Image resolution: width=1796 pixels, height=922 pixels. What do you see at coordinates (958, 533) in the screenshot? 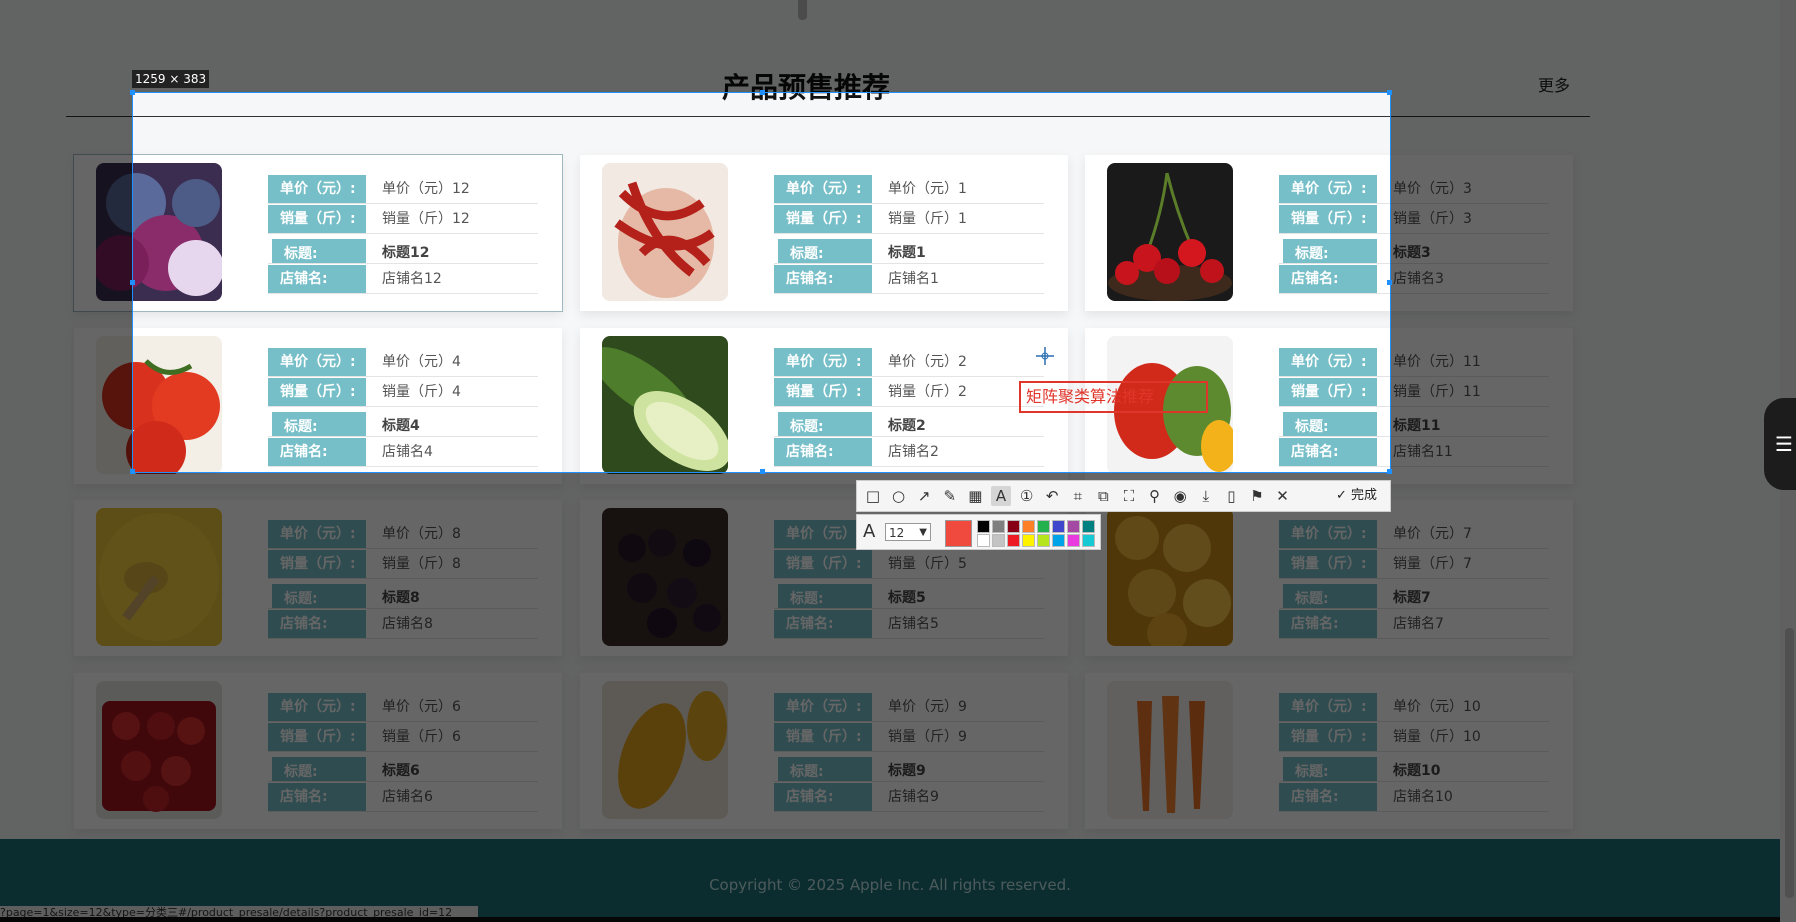
I see `current-color-swatch` at bounding box center [958, 533].